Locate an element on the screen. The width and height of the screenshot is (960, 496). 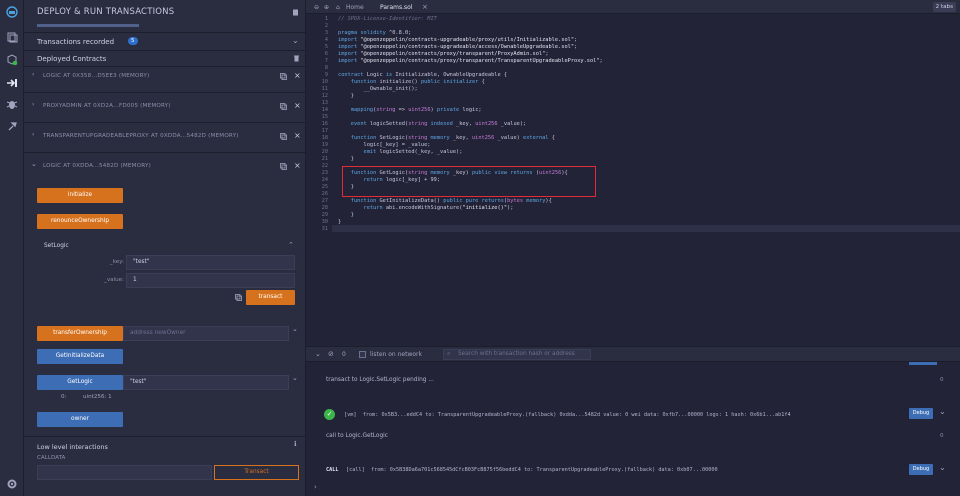
transfer-ownership-button: transferOwnership is located at coordinates (80, 333).